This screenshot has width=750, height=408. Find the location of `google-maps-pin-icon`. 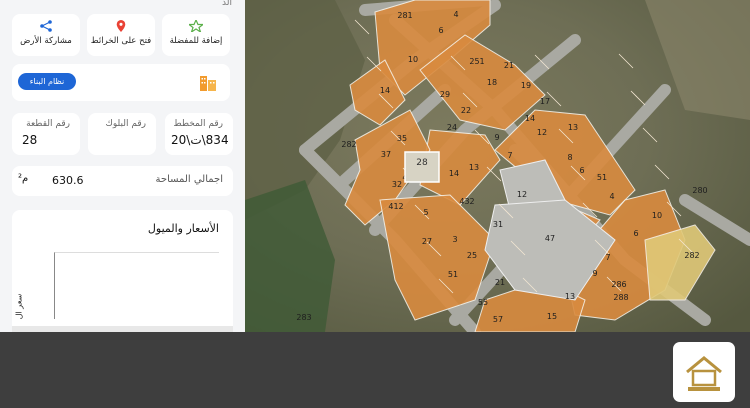

google-maps-pin-icon is located at coordinates (121, 26).